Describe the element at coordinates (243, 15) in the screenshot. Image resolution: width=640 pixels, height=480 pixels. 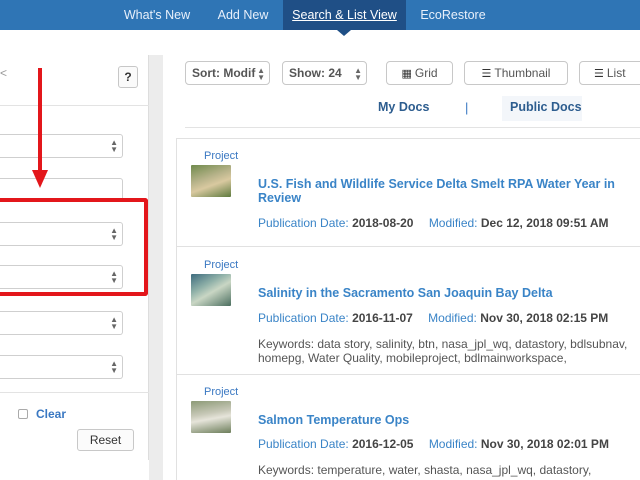
I see `nav-add-new: Add New` at that location.